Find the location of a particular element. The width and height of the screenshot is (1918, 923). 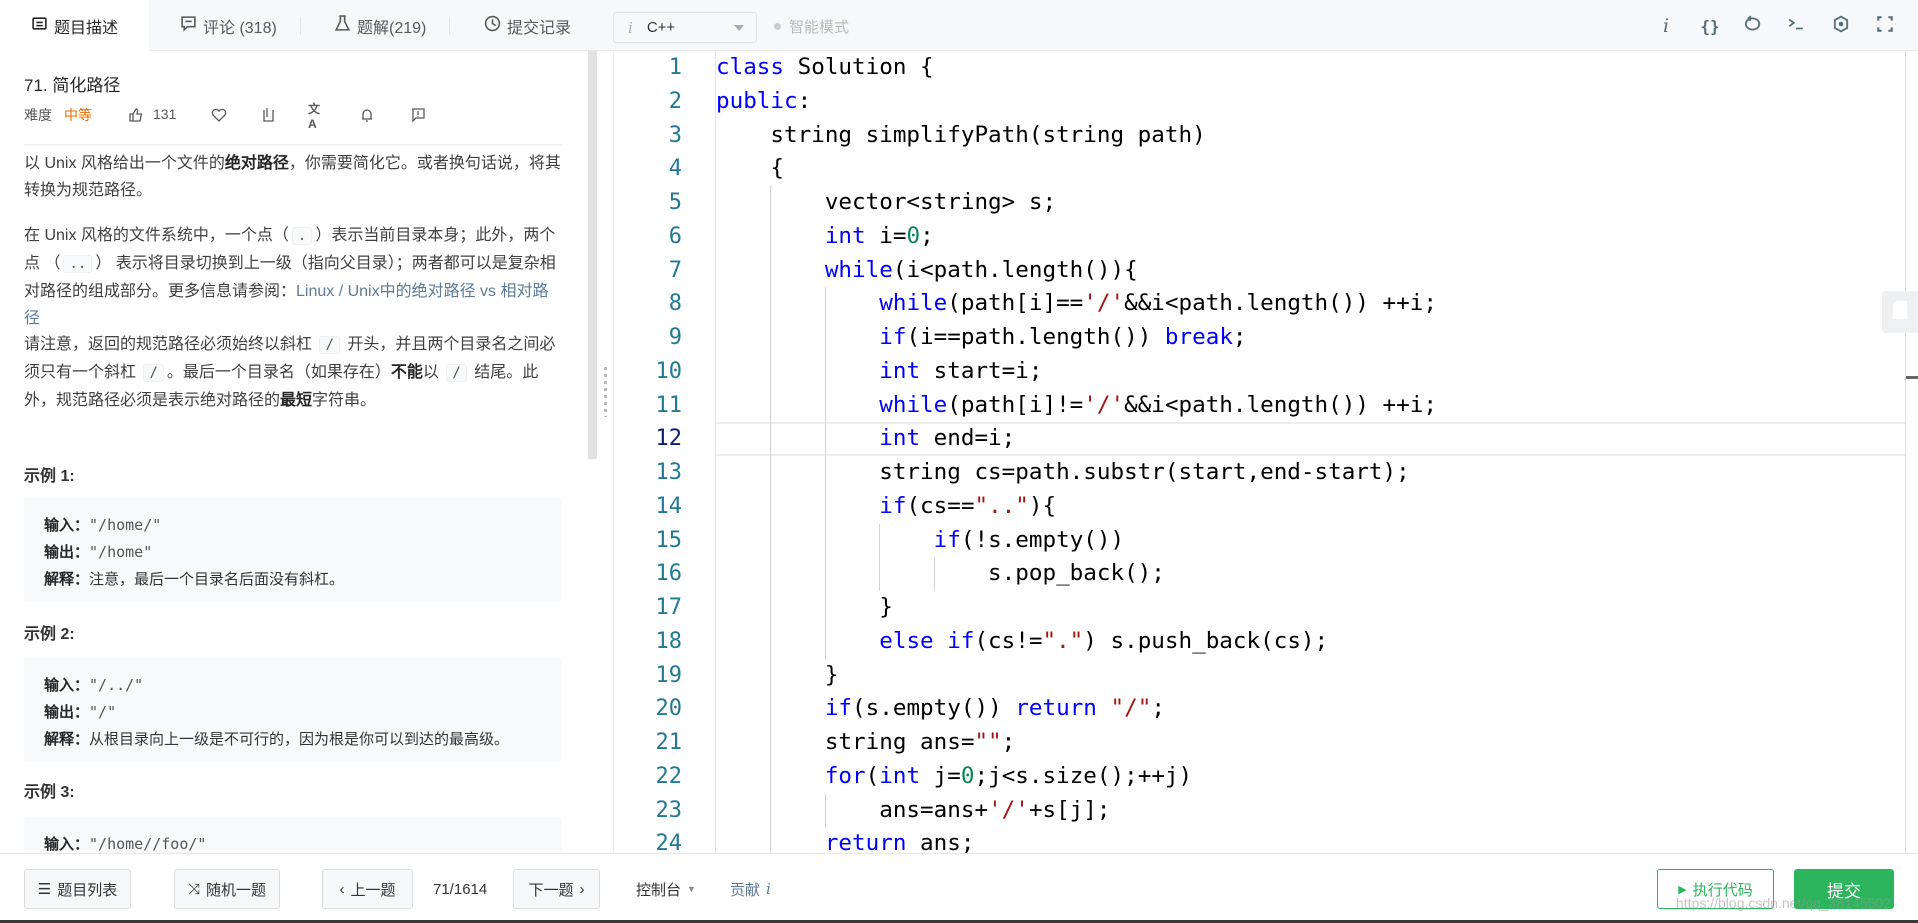

text: 字符串。 is located at coordinates (344, 400).